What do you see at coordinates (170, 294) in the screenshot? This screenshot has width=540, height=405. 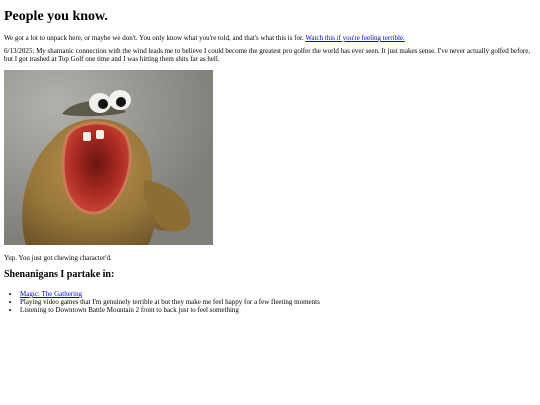 I see `list-item: Magic: The Gathering` at bounding box center [170, 294].